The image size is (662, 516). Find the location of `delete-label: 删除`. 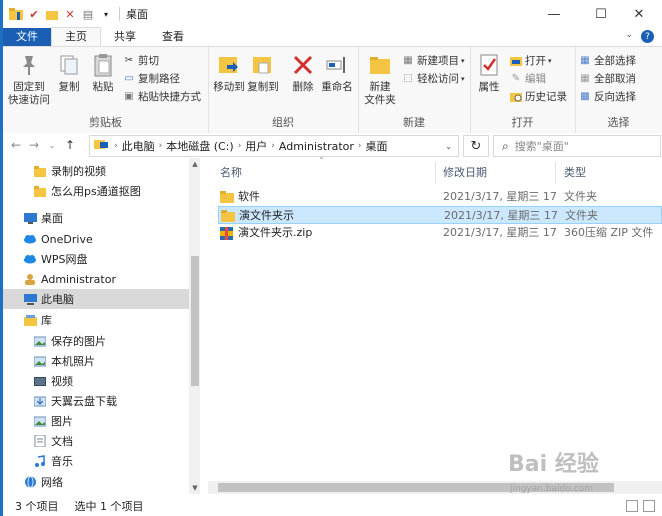

delete-label: 删除 is located at coordinates (303, 87).